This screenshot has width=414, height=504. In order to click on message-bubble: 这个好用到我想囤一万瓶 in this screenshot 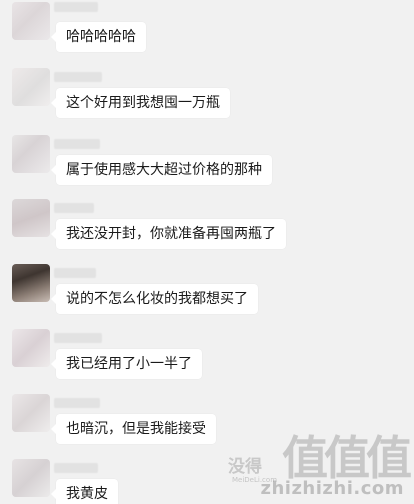, I will do `click(140, 103)`.